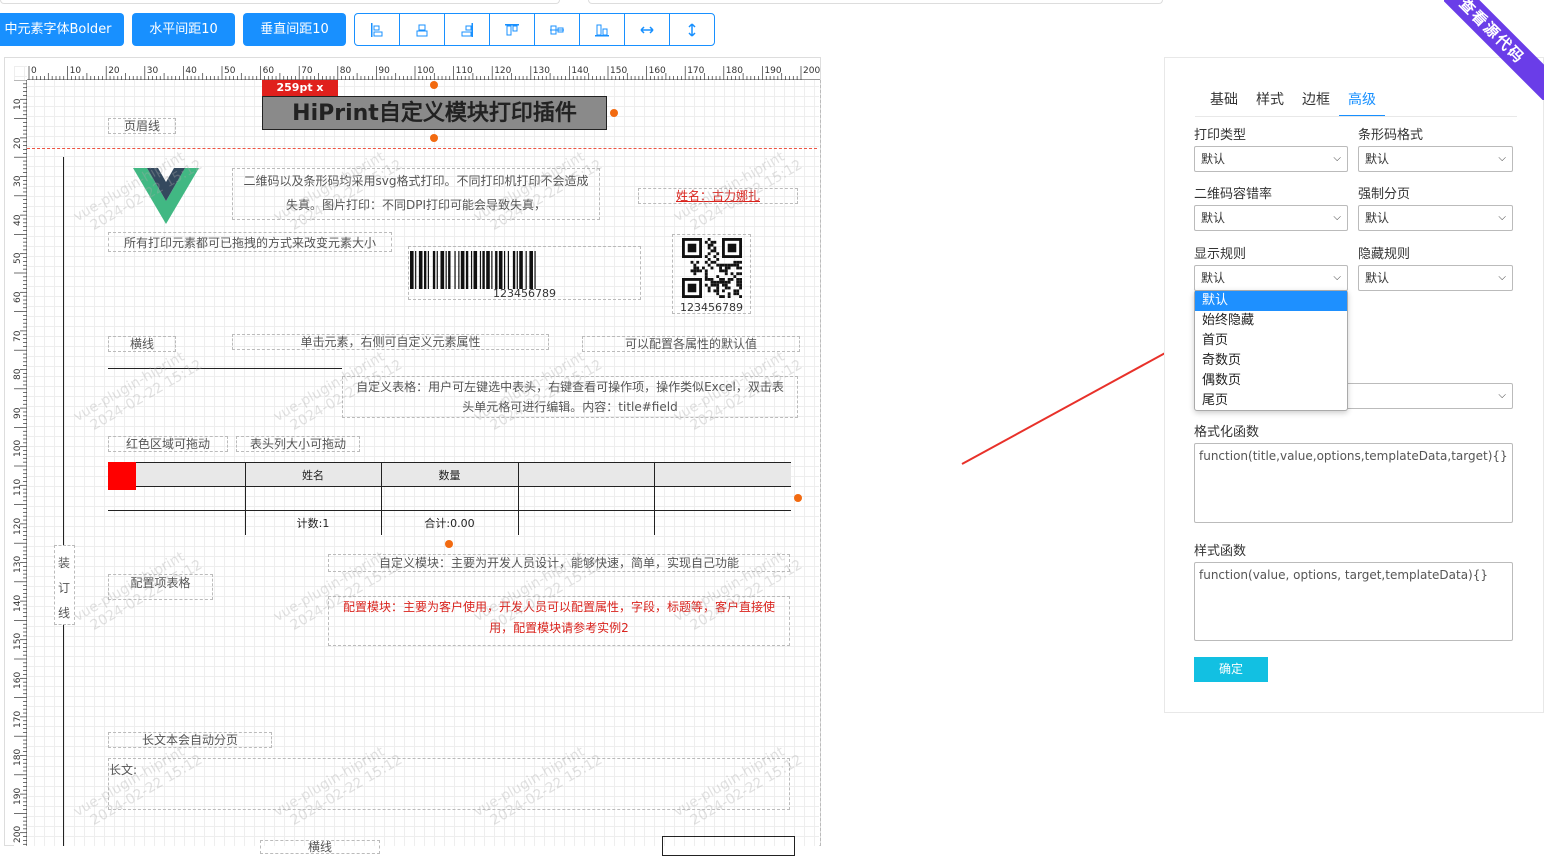 This screenshot has height=856, width=1544. Describe the element at coordinates (1316, 103) in the screenshot. I see `tab-border: 边框` at that location.